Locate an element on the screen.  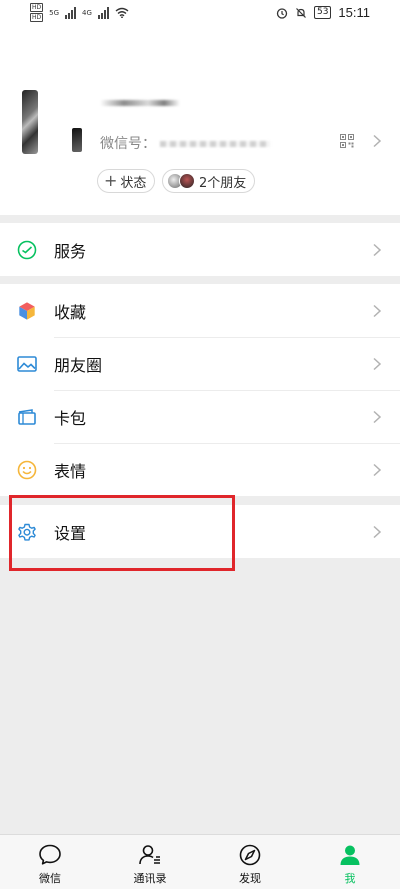
chat-bubble-icon is located at coordinates (50, 854).